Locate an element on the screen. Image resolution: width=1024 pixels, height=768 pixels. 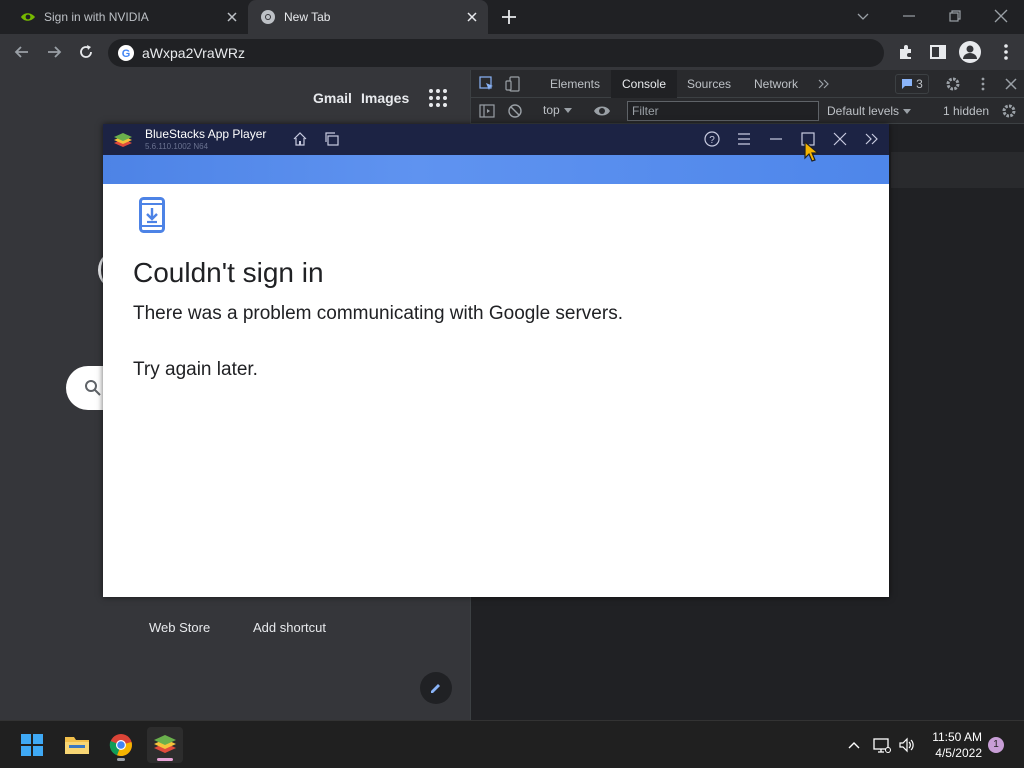
folder-icon is located at coordinates (77, 745).